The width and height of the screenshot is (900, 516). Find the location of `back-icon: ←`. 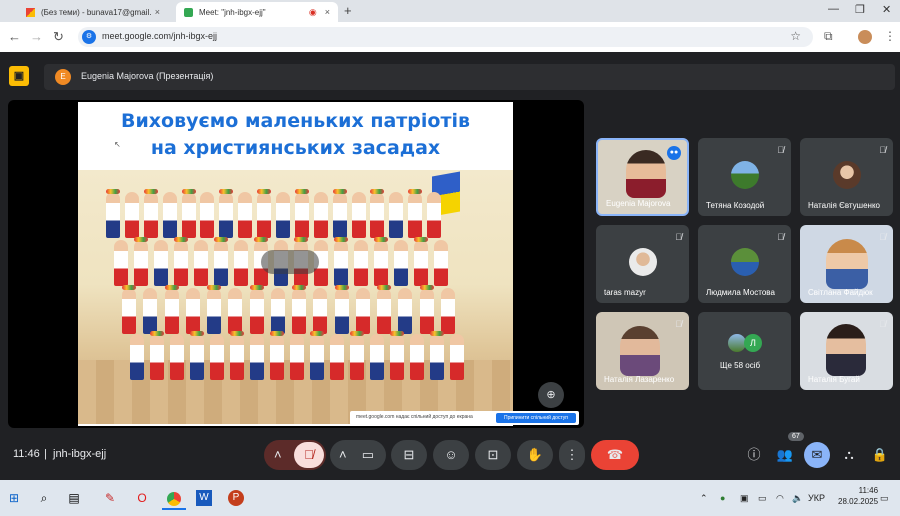

back-icon: ← is located at coordinates (14, 36).